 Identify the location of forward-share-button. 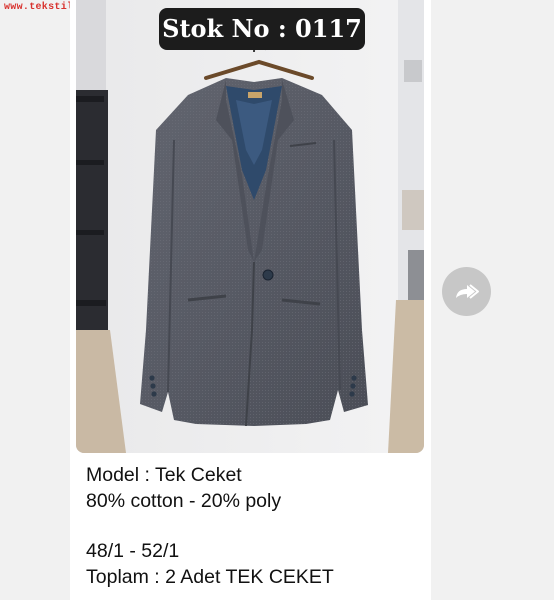
(466, 291).